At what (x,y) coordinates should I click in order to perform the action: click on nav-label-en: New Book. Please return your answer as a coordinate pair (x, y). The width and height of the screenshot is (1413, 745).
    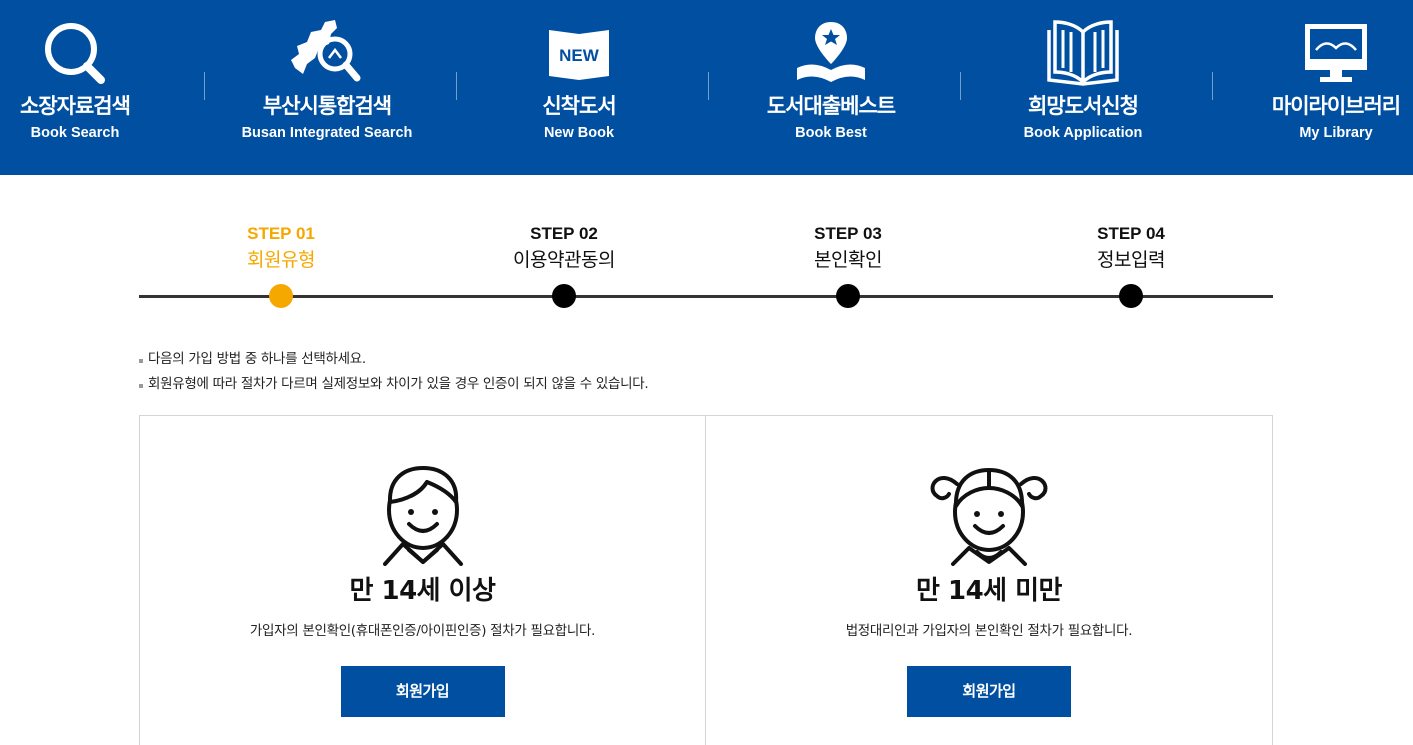
    Looking at the image, I should click on (579, 133).